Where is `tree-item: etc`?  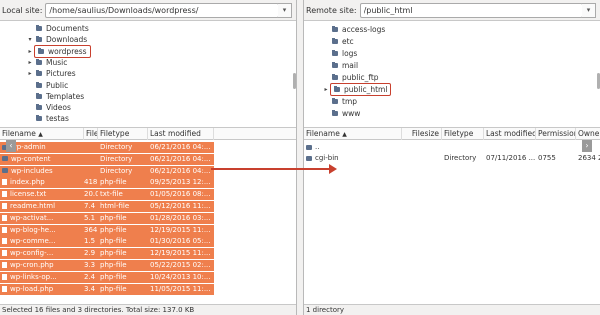
tree-item: etc is located at coordinates (338, 41).